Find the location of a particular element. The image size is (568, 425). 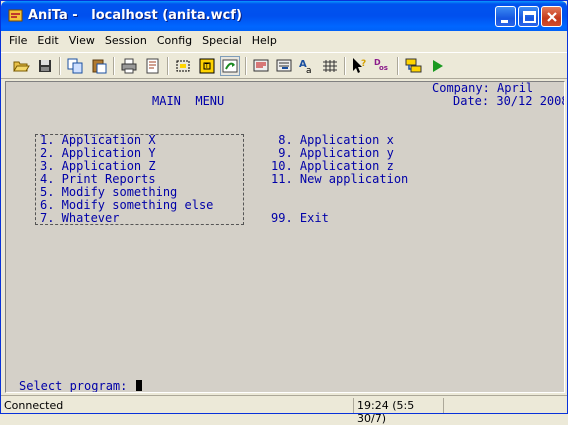

menu-edit: Edit is located at coordinates (47, 40).